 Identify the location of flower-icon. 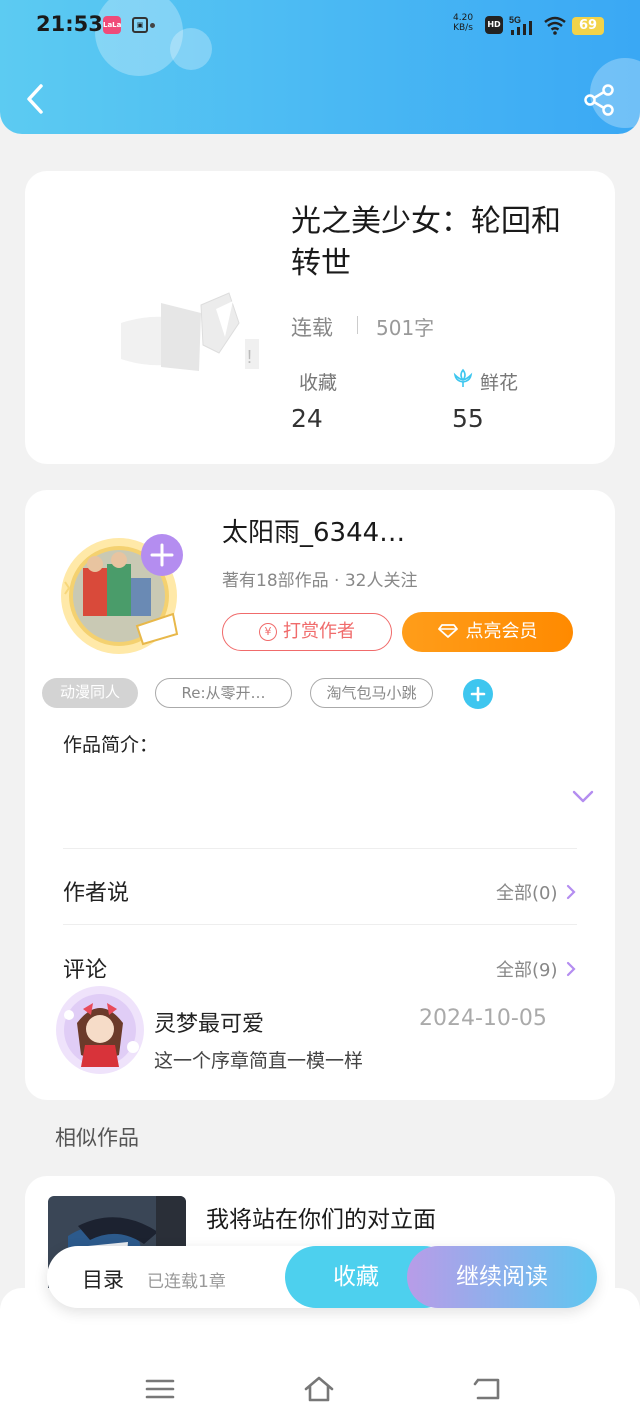
(463, 377).